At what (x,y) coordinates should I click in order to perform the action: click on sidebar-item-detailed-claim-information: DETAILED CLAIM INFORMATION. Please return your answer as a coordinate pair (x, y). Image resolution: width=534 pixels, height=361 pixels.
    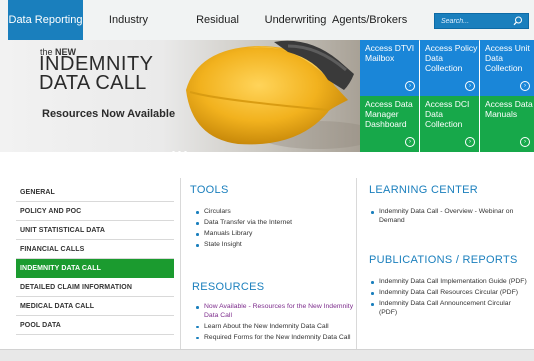
    Looking at the image, I should click on (95, 287).